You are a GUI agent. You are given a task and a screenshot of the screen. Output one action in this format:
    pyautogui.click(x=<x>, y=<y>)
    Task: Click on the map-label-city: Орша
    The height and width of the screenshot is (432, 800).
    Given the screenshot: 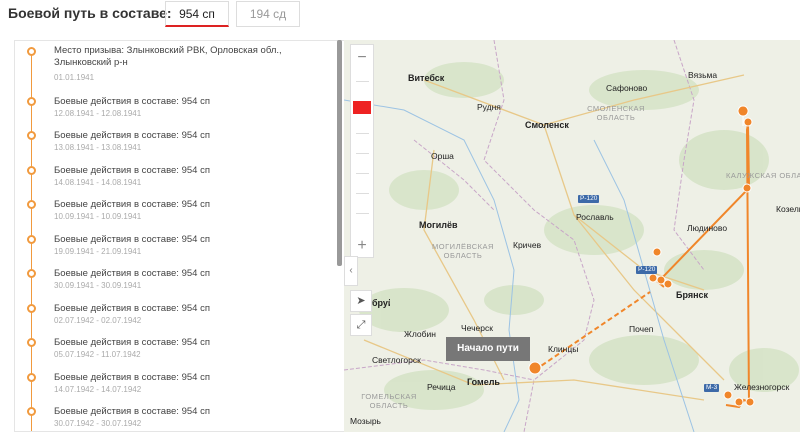 What is the action you would take?
    pyautogui.click(x=442, y=156)
    